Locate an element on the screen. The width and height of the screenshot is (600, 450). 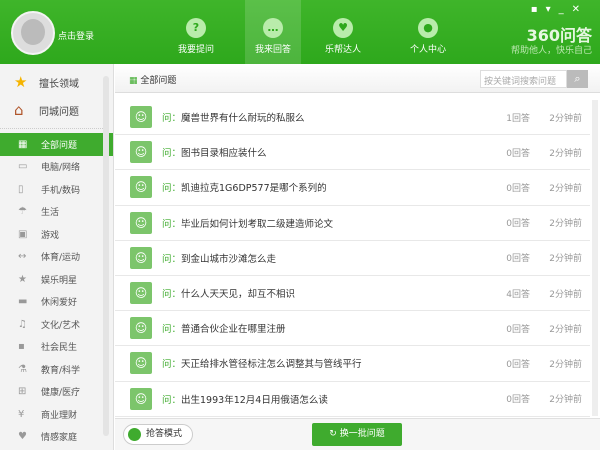
feedback-icon: ▪ is located at coordinates (538, 9).